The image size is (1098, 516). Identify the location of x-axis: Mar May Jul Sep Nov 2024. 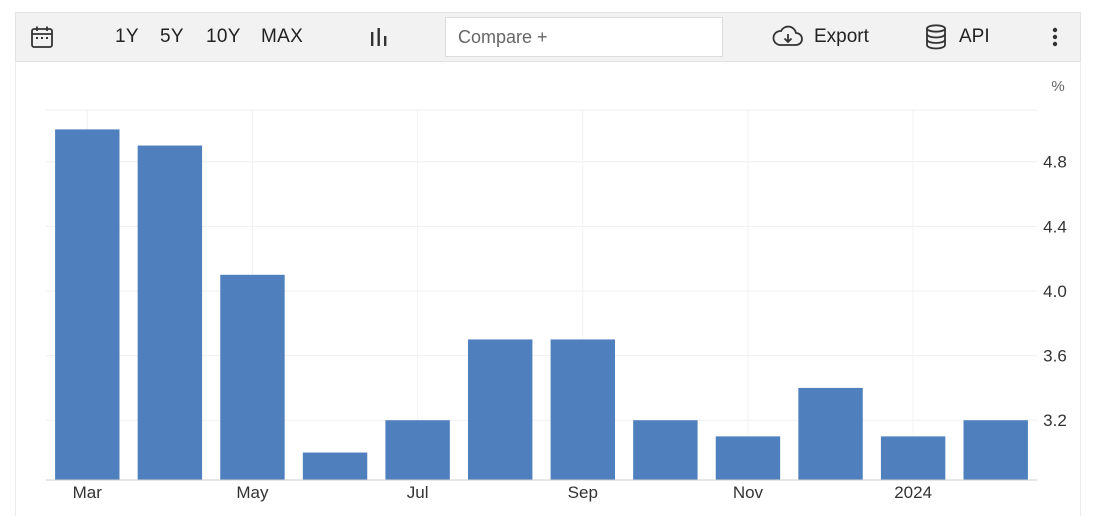
(541, 490).